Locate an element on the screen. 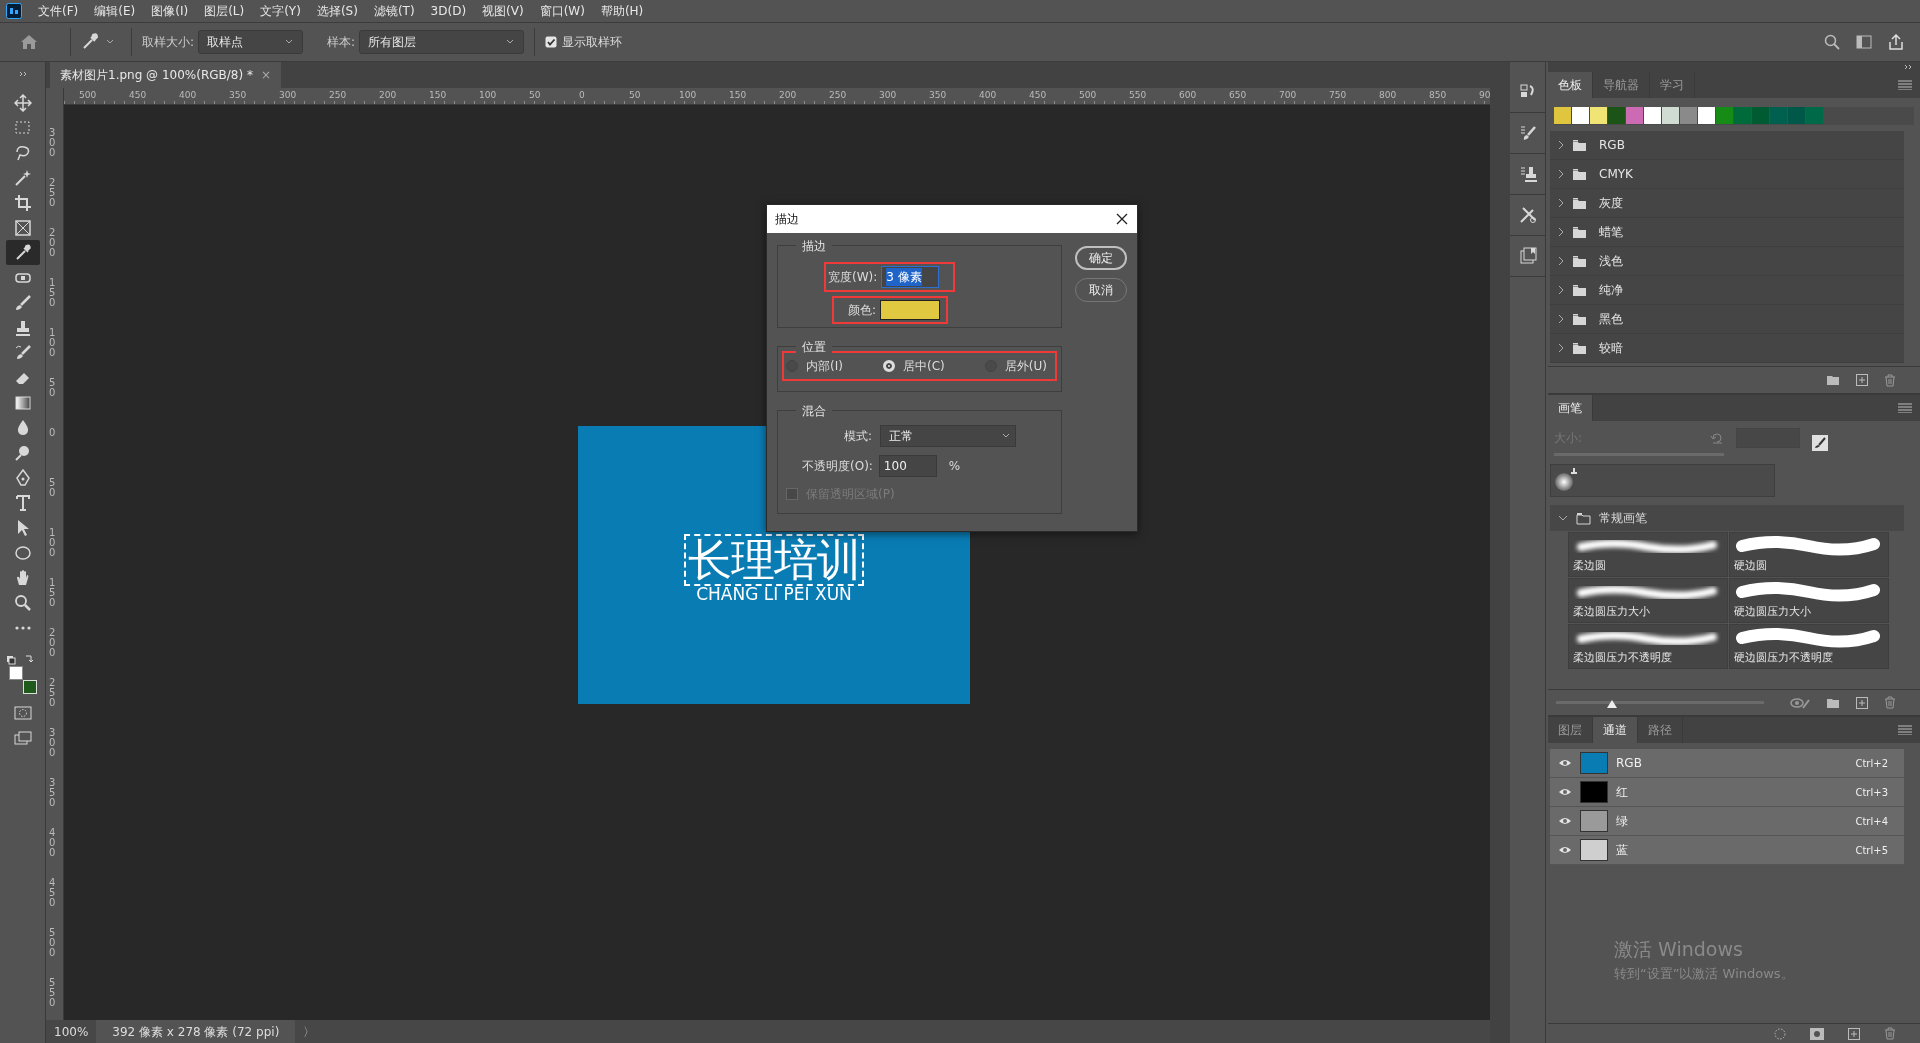 This screenshot has height=1043, width=1920. cancel-button: 取消 is located at coordinates (1101, 290).